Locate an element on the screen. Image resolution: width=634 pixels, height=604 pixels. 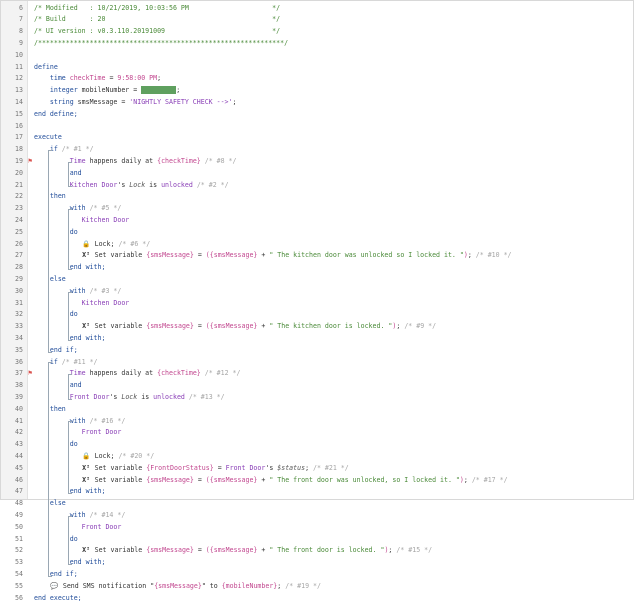
line-number: 49 is located at coordinates (12, 516).